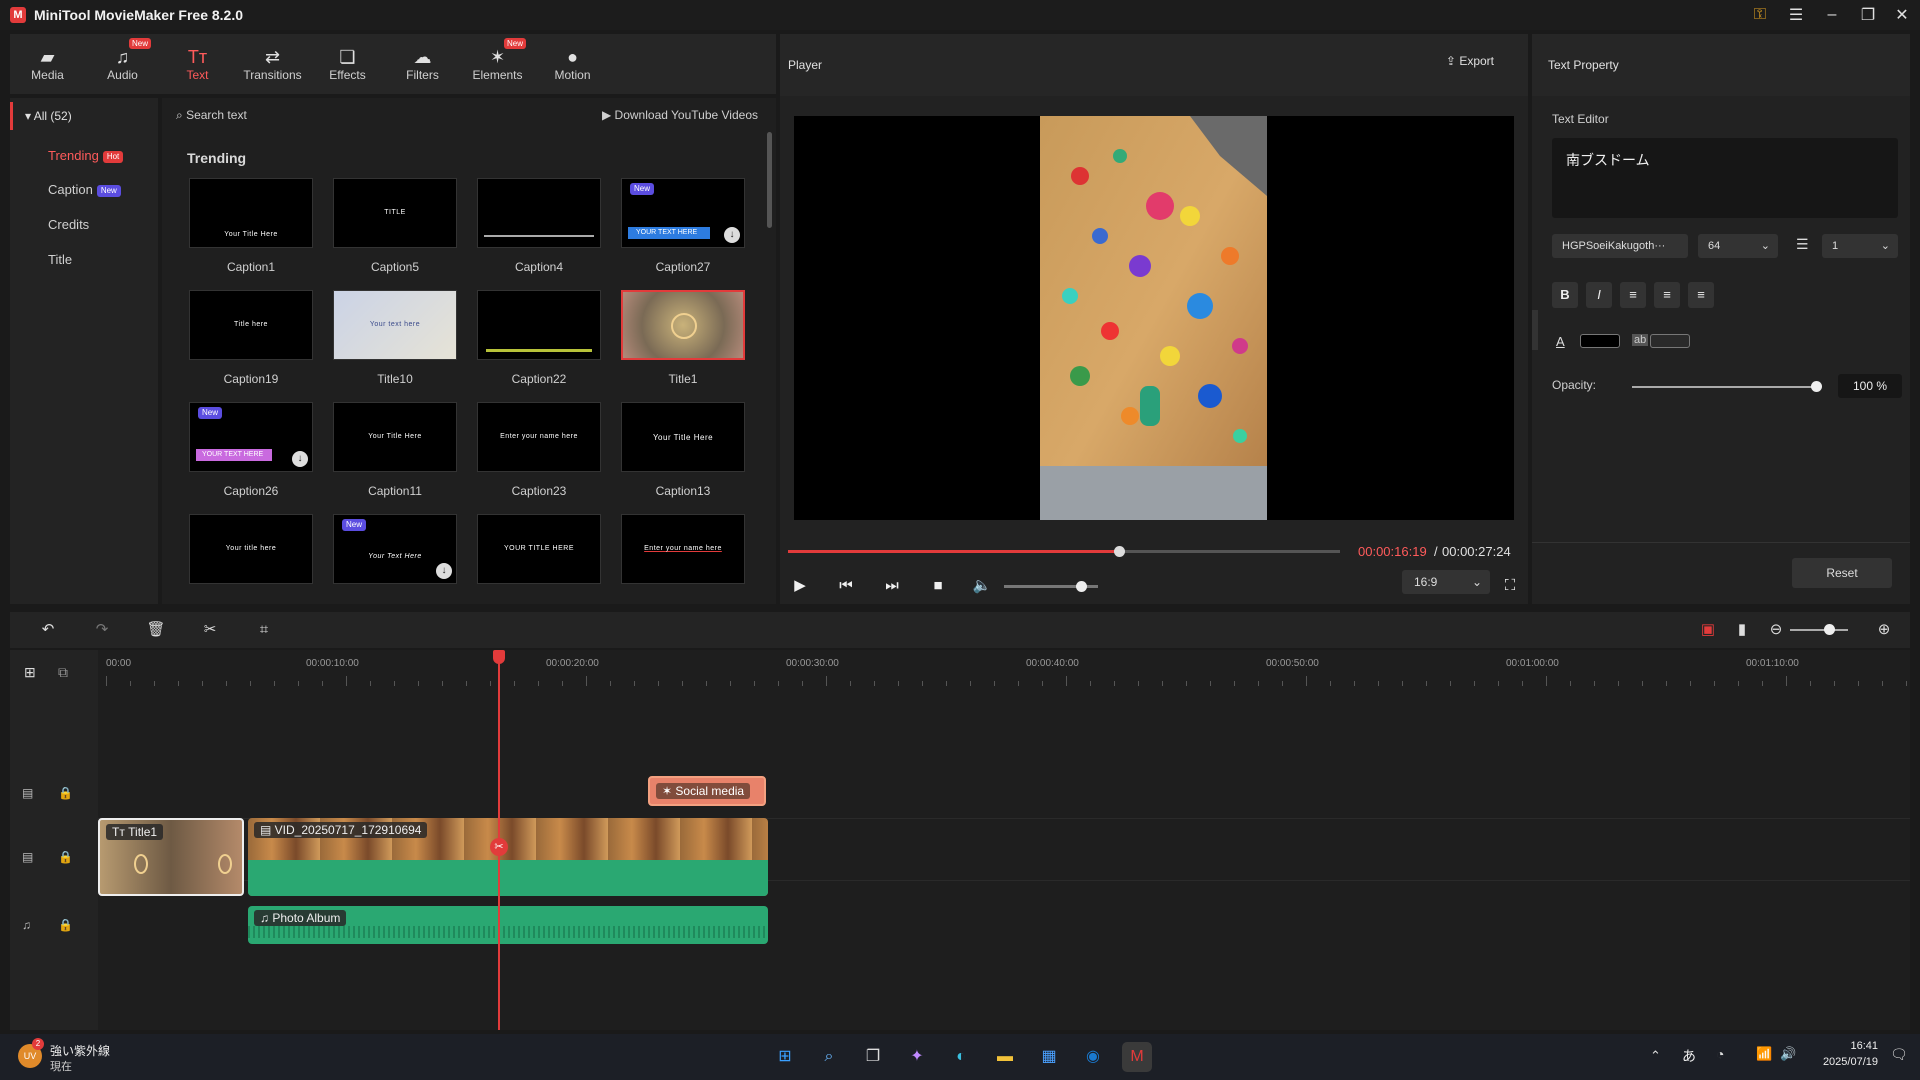  I want to click on sticker-clip: ✶ Social media, so click(707, 791).